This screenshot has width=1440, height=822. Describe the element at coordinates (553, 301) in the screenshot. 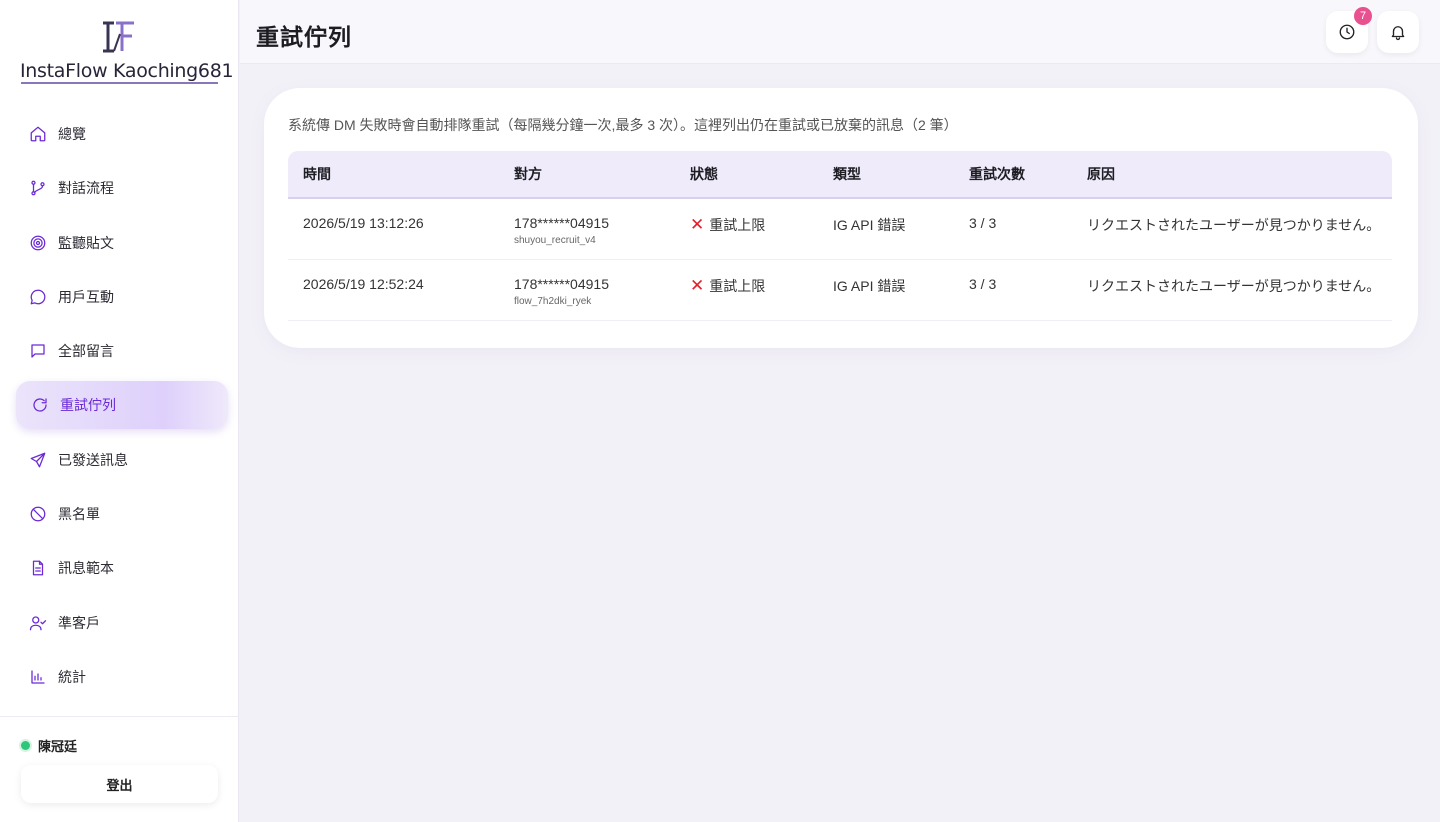

I see `flow-name: flow_7h2dki_ryek` at that location.